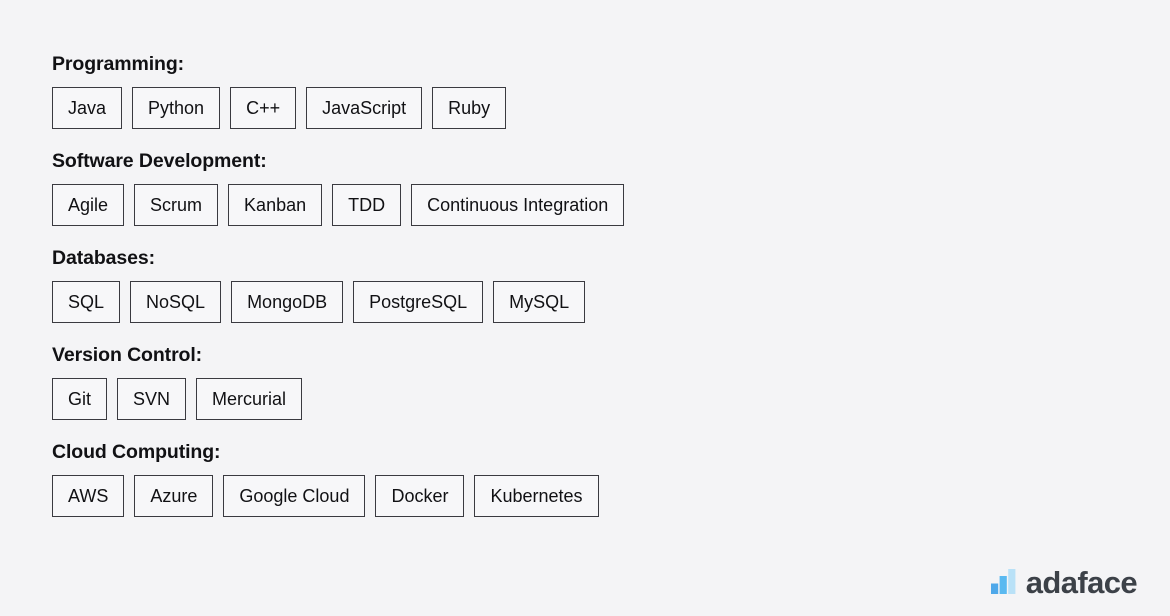 The height and width of the screenshot is (616, 1170). Describe the element at coordinates (88, 205) in the screenshot. I see `skill-tag: Agile` at that location.